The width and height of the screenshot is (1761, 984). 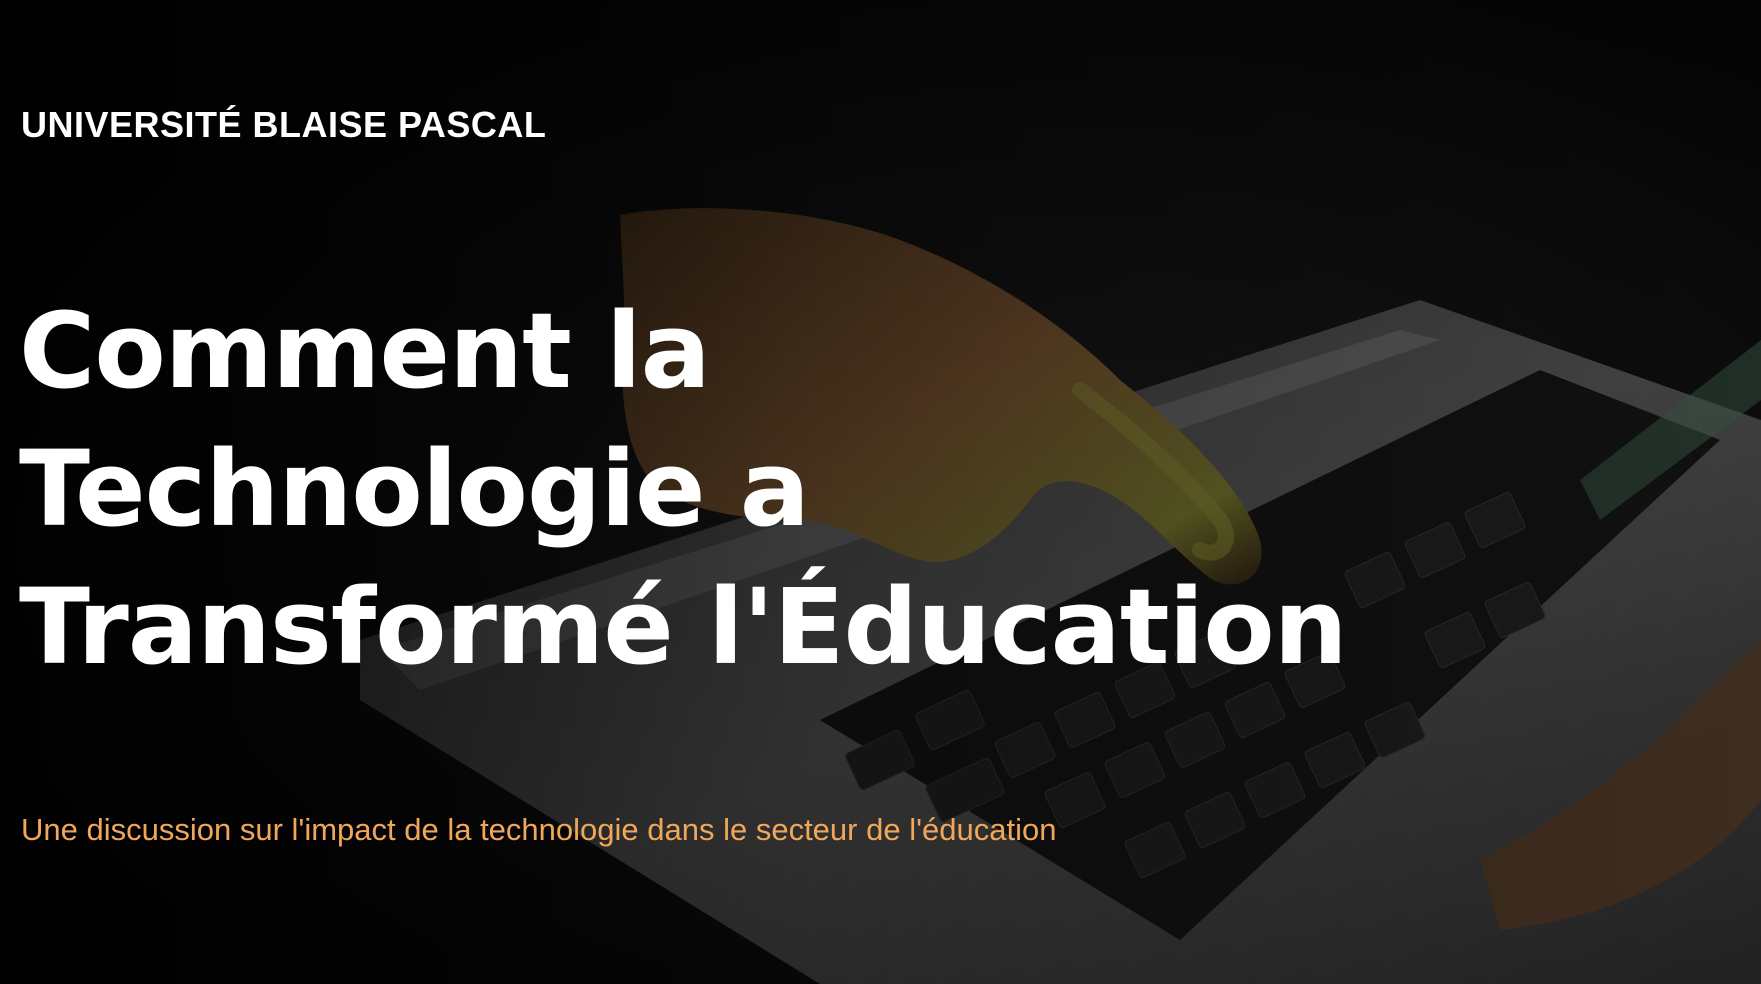 What do you see at coordinates (284, 124) in the screenshot?
I see `university-name: UNIVERSITÉ BLAISE PASCAL` at bounding box center [284, 124].